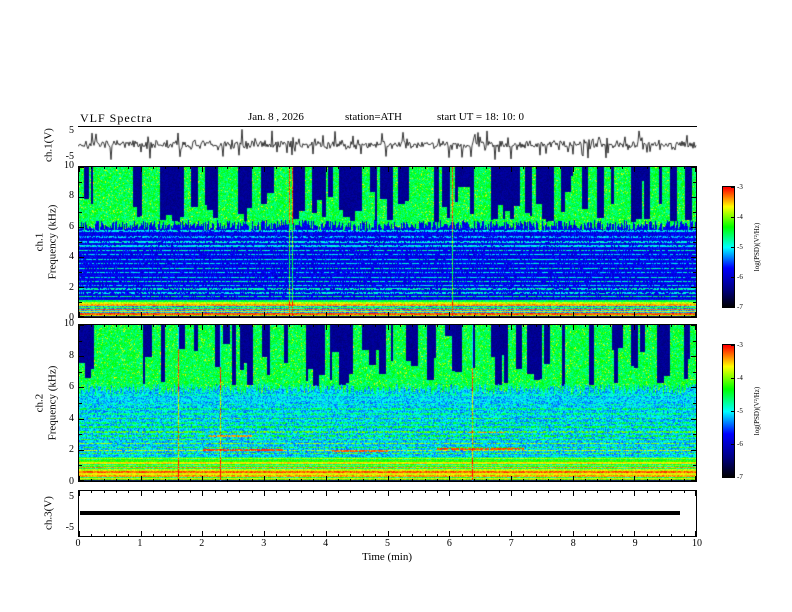  What do you see at coordinates (71, 196) in the screenshot?
I see `freq-tick-label: 8` at bounding box center [71, 196].